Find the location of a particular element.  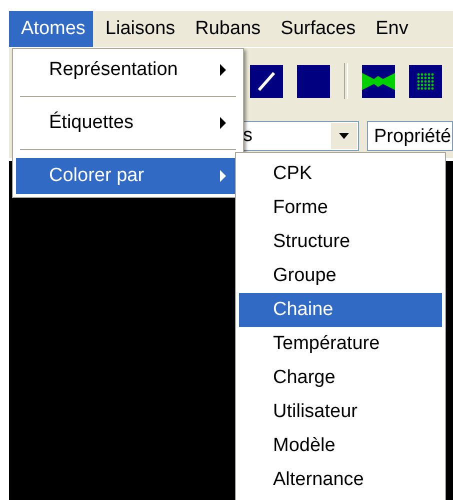

menu-bar-item: Surfaces is located at coordinates (316, 29).